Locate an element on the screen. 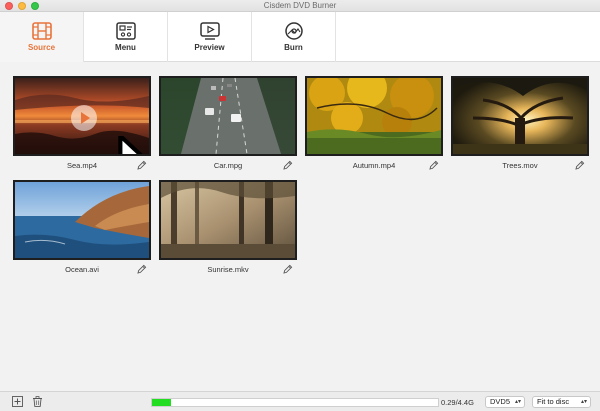  file-name: Trees.mov is located at coordinates (520, 165).